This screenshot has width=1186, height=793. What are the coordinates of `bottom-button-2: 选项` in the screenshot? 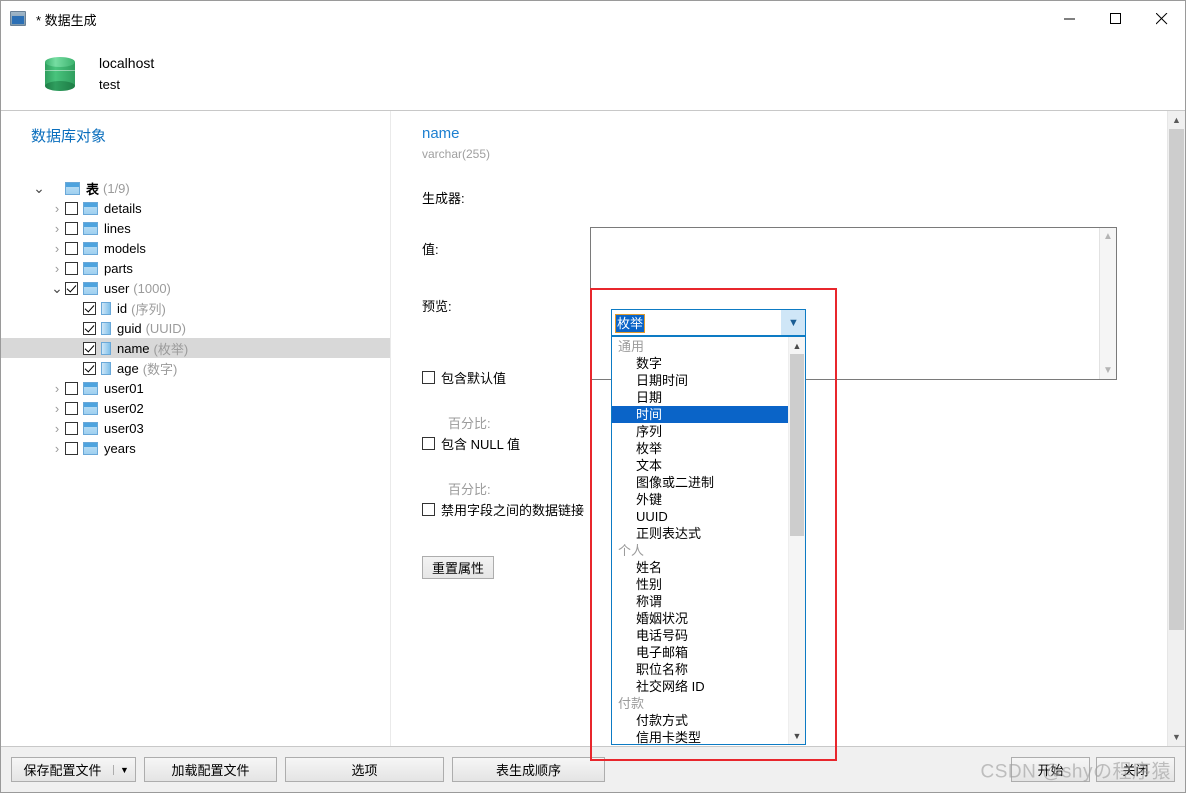 It's located at (364, 769).